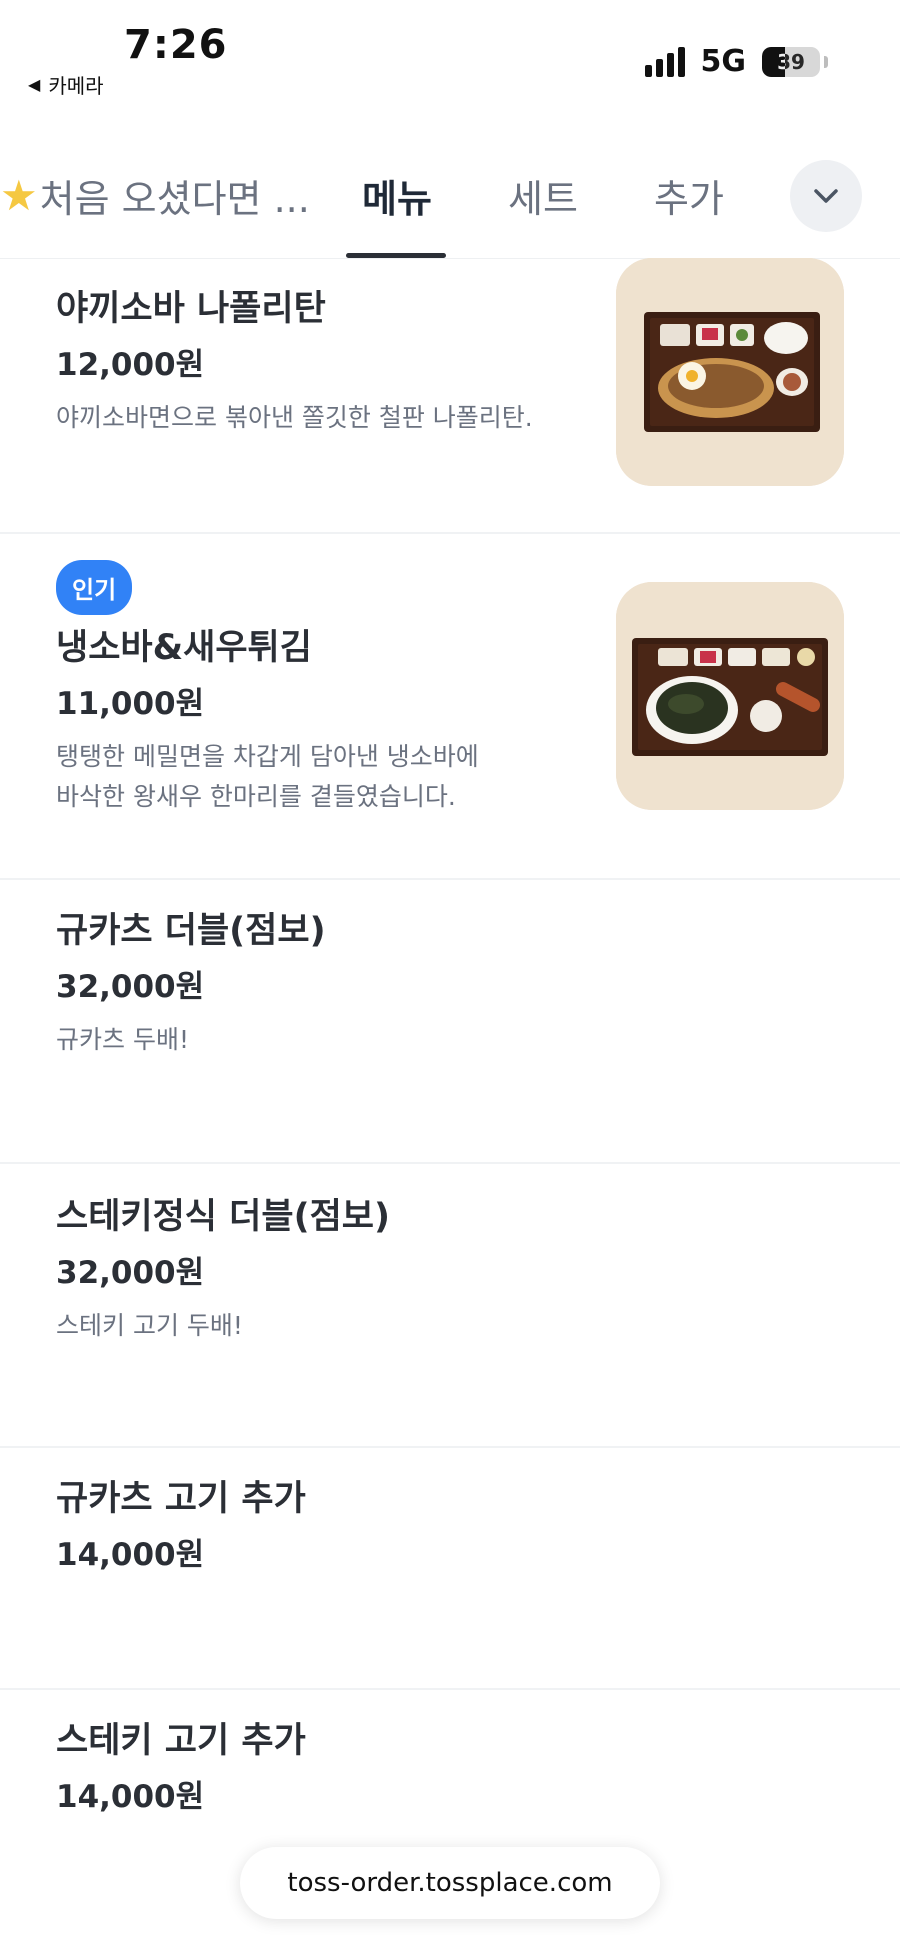 Image resolution: width=900 pixels, height=1951 pixels. What do you see at coordinates (326, 1269) in the screenshot?
I see `menu-item-text: 스테키정식 더블(점보) 32,000원 스테키 고기 두배!` at bounding box center [326, 1269].